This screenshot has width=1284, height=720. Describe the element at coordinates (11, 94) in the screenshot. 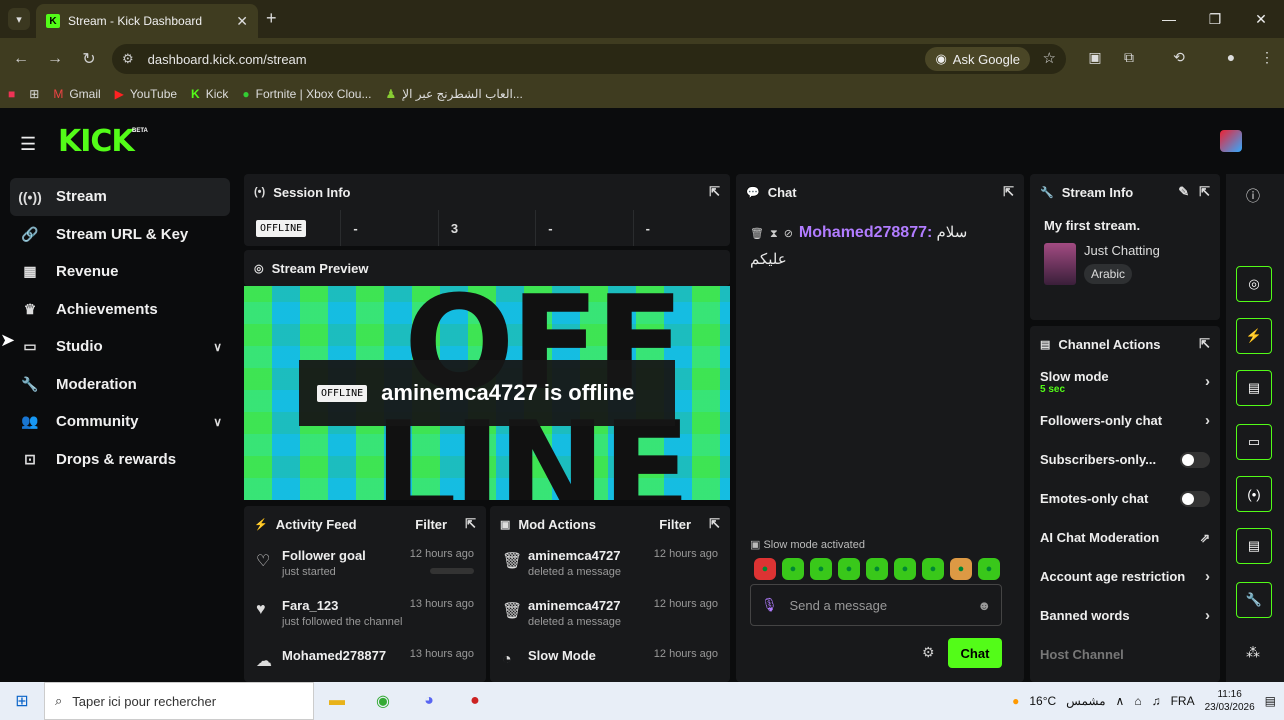

I see `apps-square-icon: ■` at that location.